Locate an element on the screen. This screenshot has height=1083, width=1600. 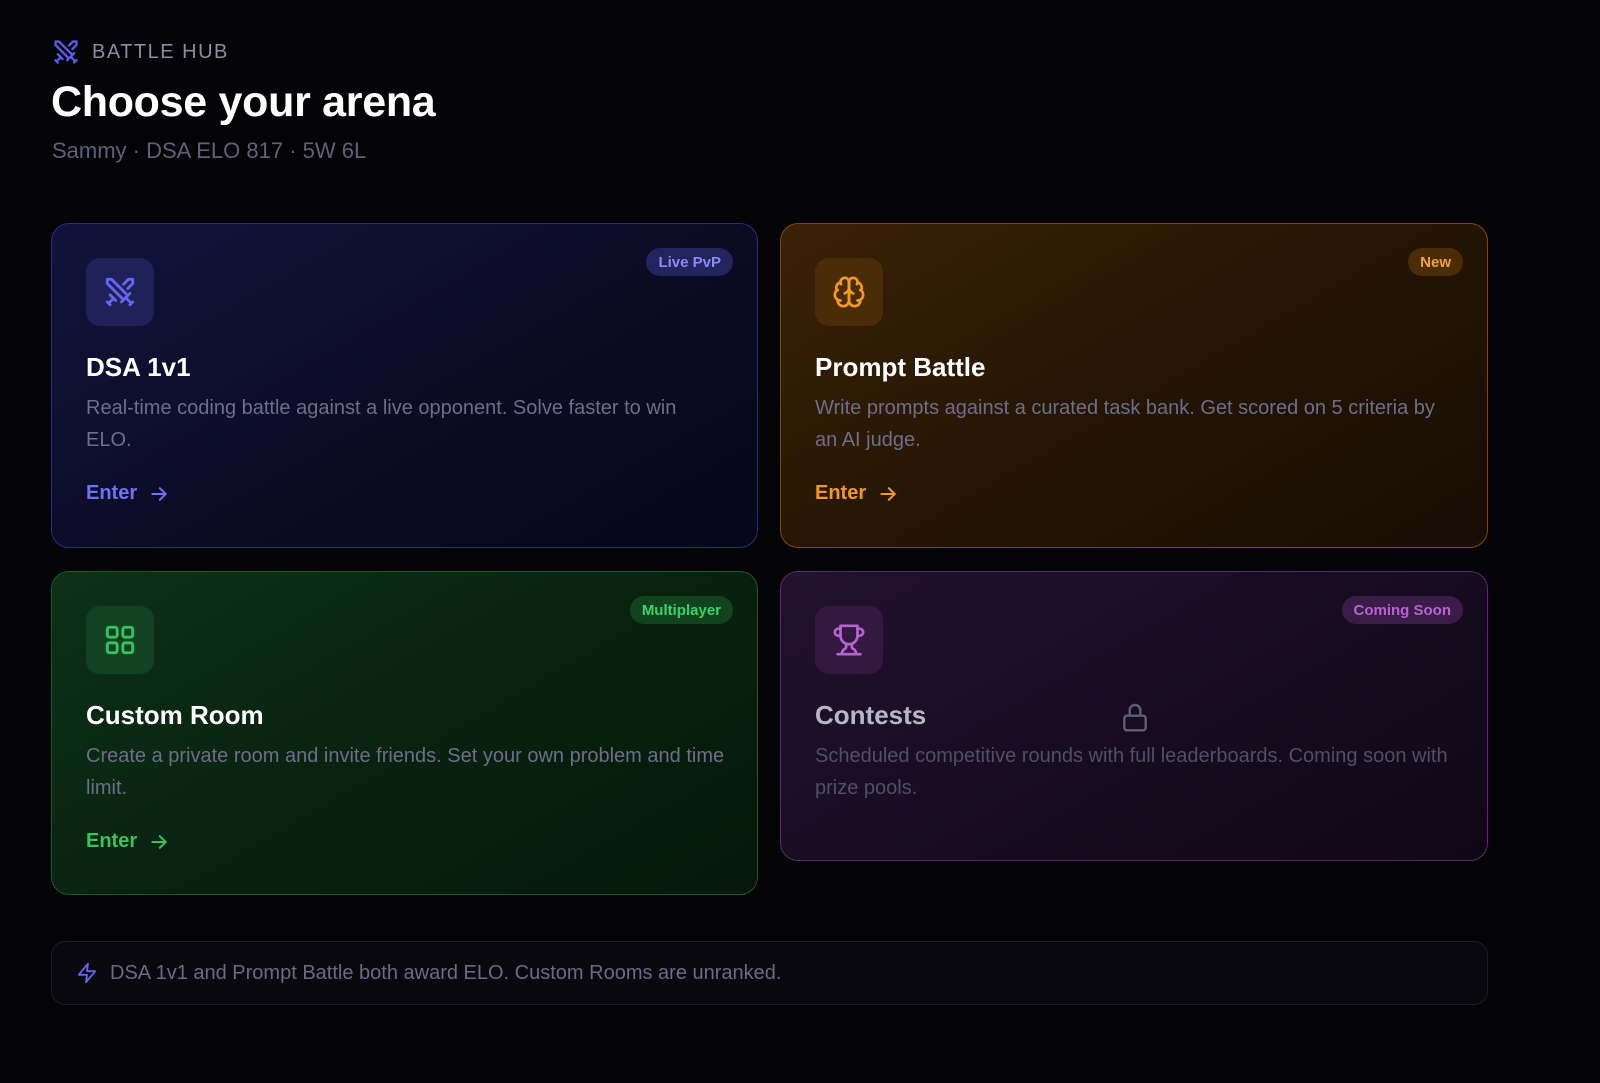
trophy-icon is located at coordinates (849, 640).